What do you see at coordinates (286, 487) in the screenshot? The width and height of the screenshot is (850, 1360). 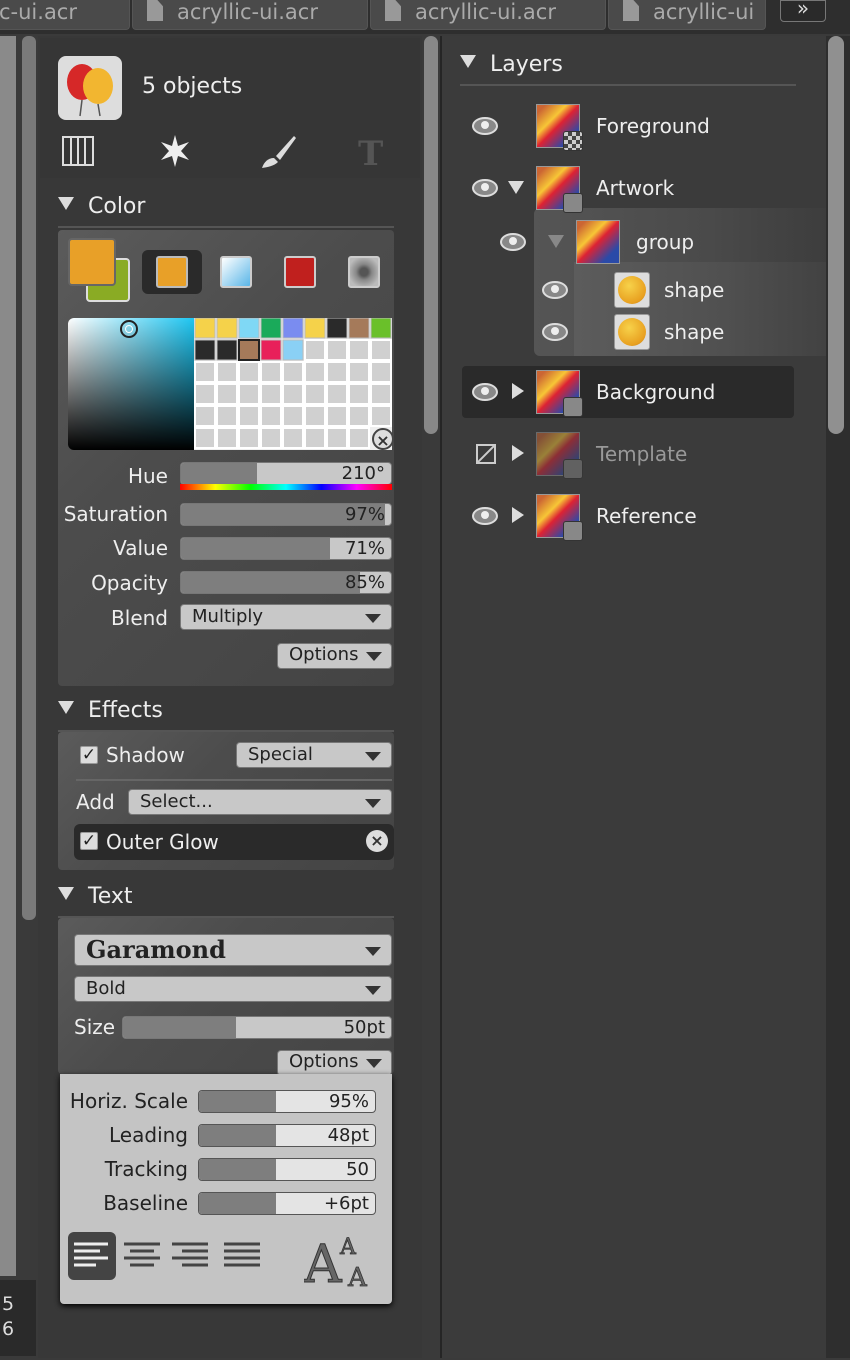 I see `hue-spectrum` at bounding box center [286, 487].